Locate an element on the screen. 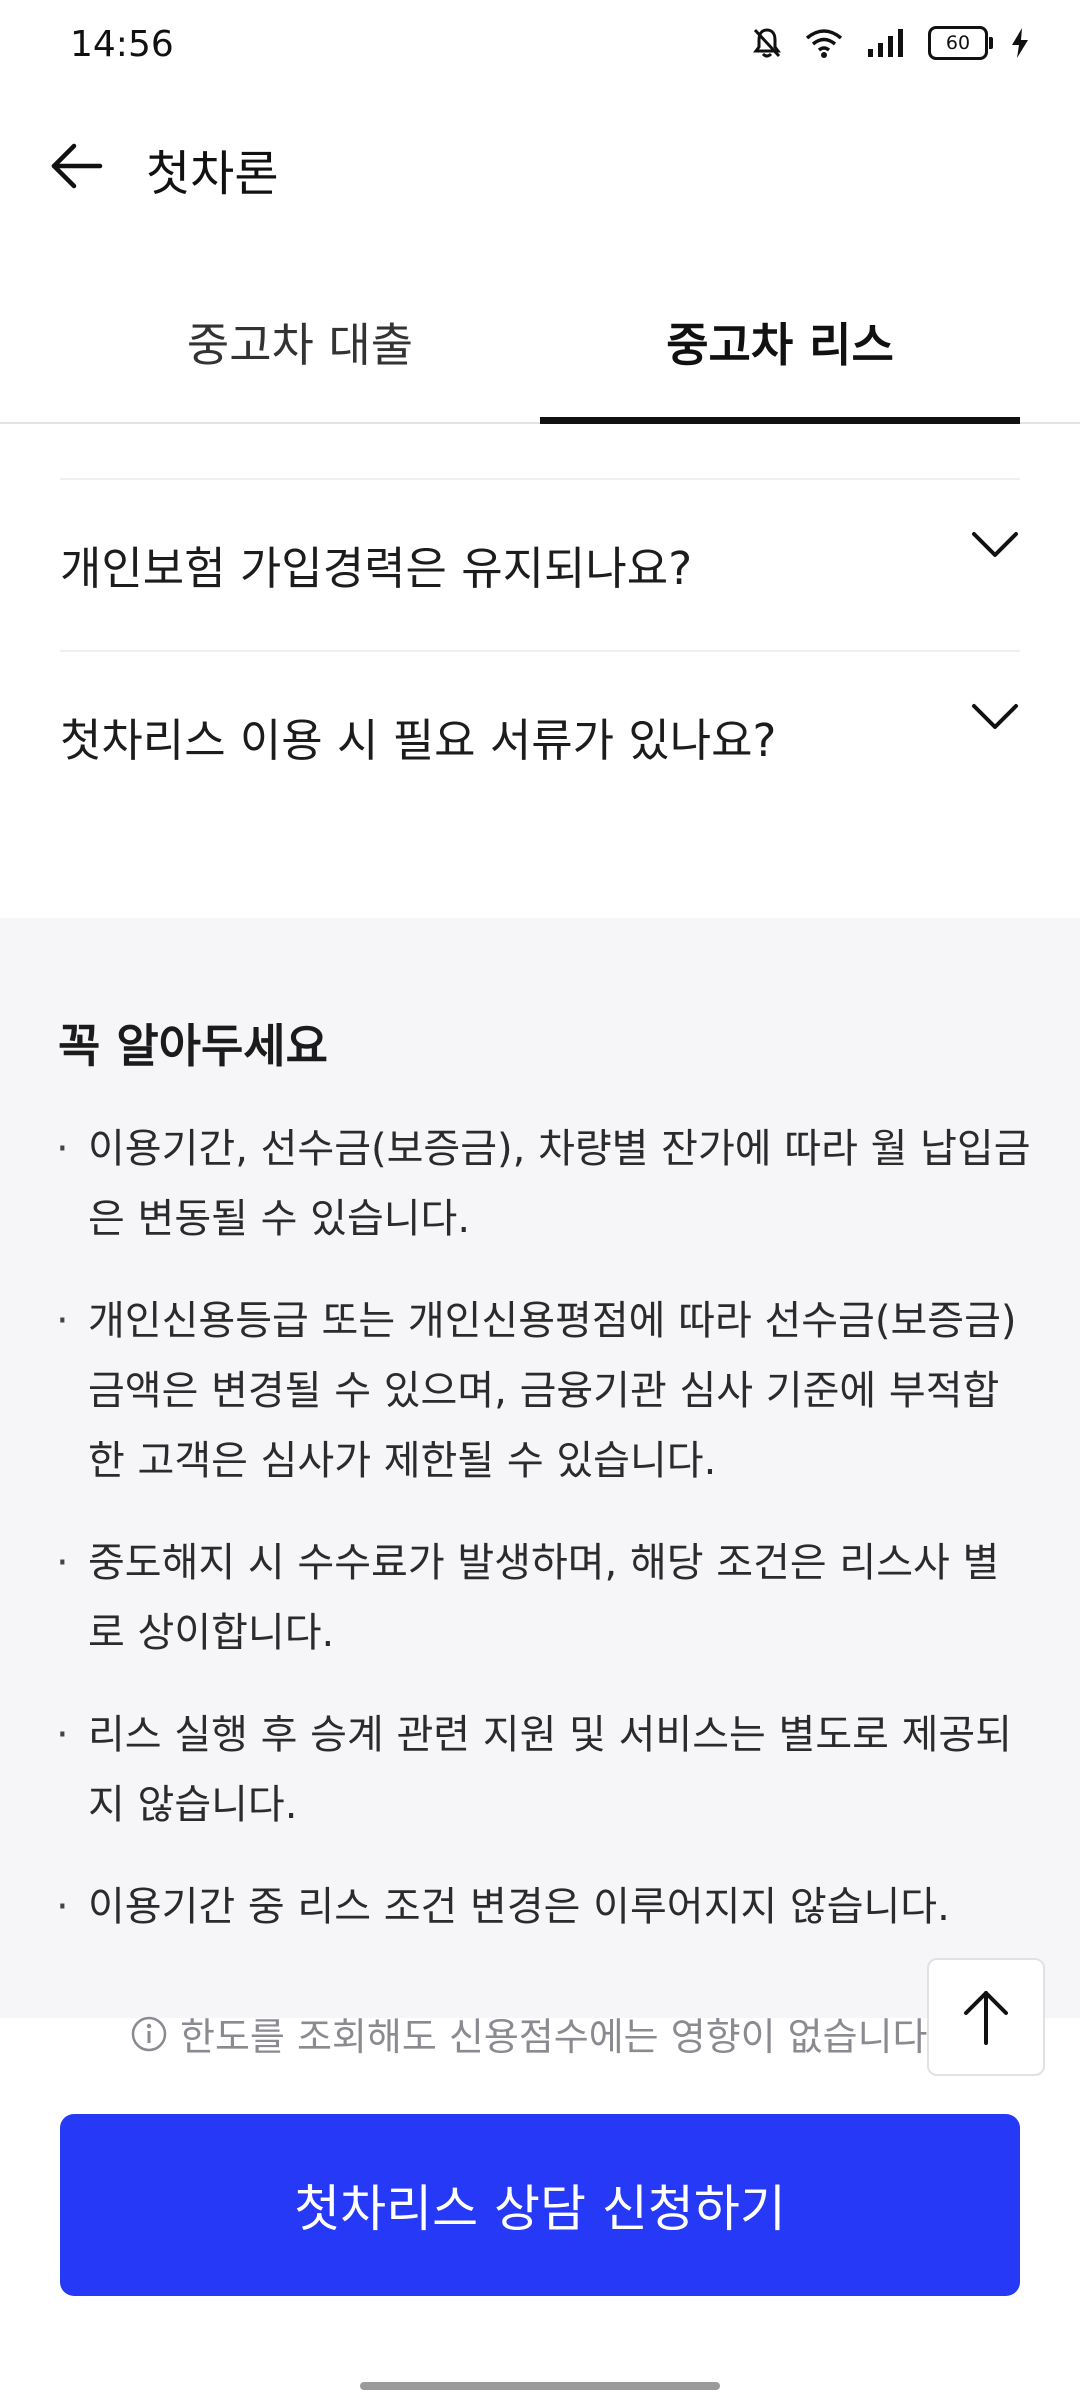  arrow-left-icon is located at coordinates (77, 166).